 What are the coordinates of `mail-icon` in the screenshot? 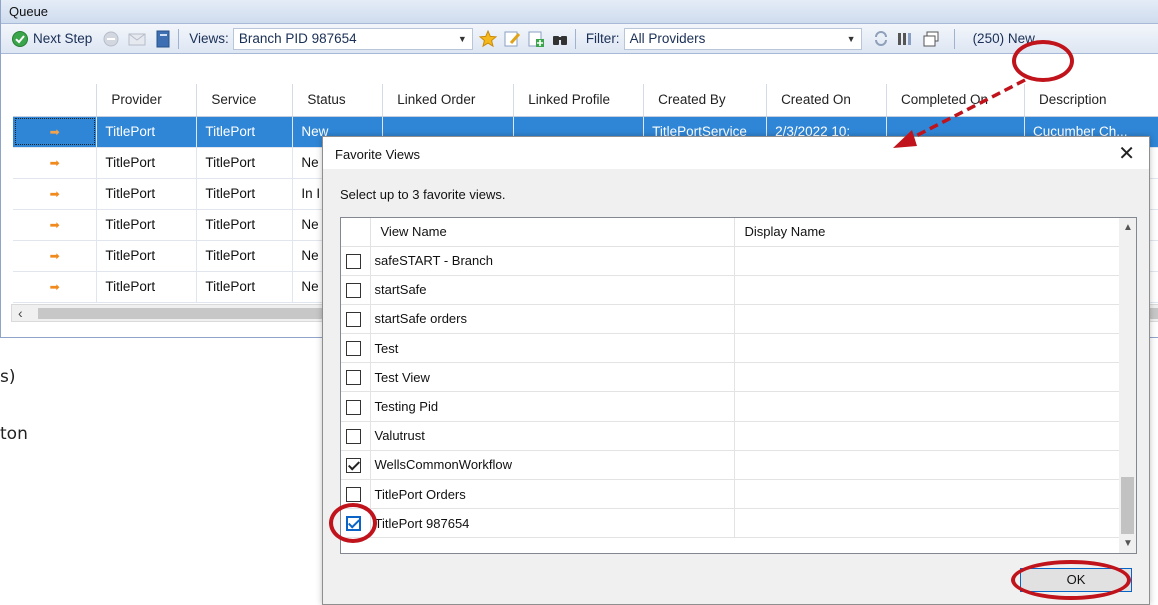 It's located at (137, 39).